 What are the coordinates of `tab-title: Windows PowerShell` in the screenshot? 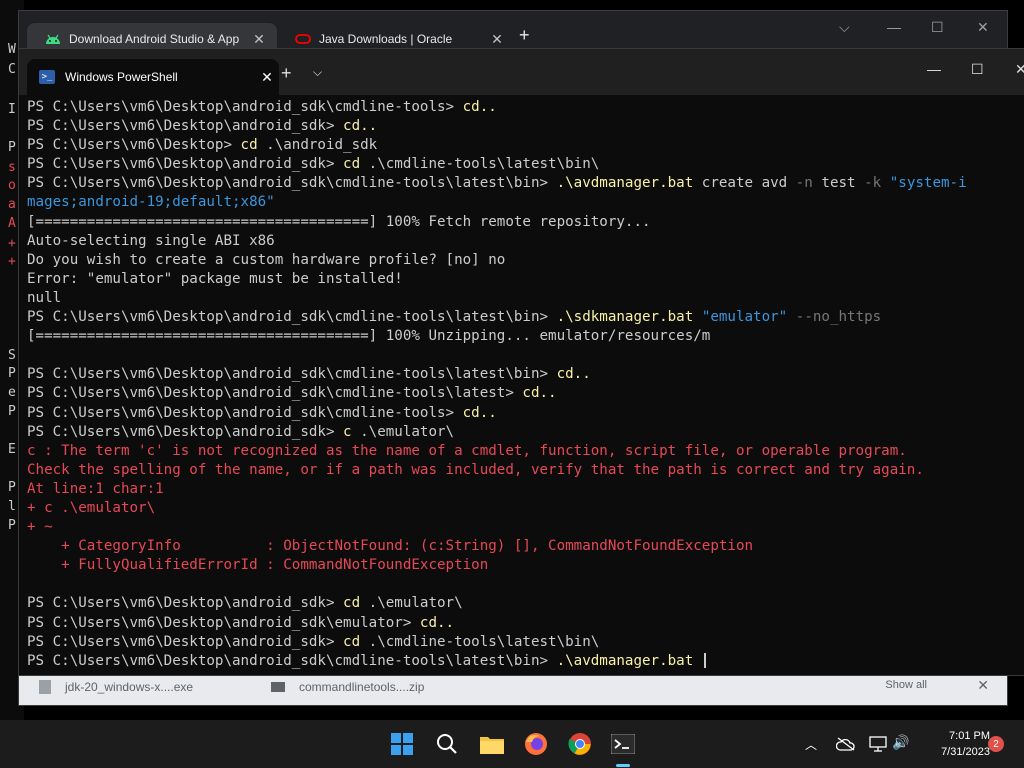 It's located at (121, 77).